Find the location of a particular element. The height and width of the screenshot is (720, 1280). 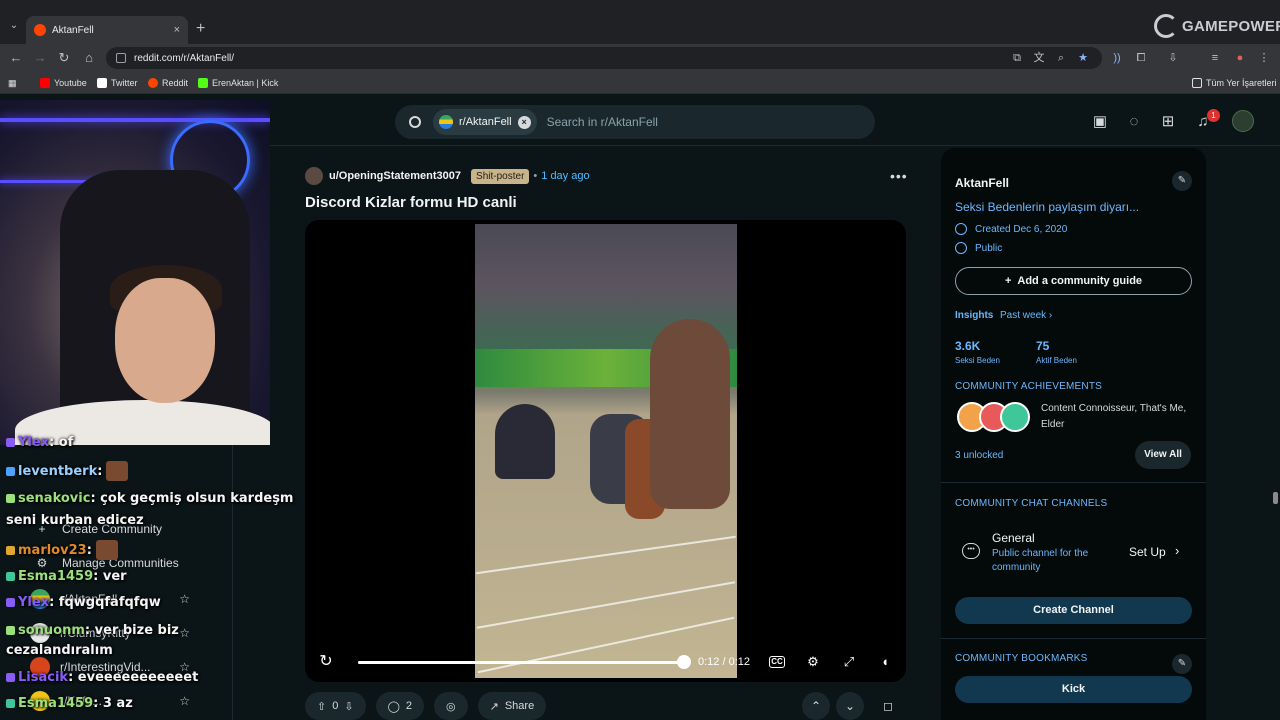

site-info-icon is located at coordinates (121, 58).